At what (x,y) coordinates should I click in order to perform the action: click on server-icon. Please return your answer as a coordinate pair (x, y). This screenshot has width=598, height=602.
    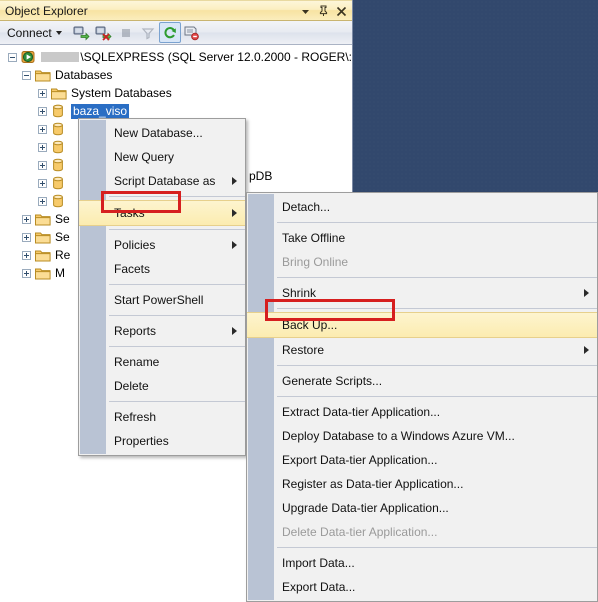
    Looking at the image, I should click on (29, 57).